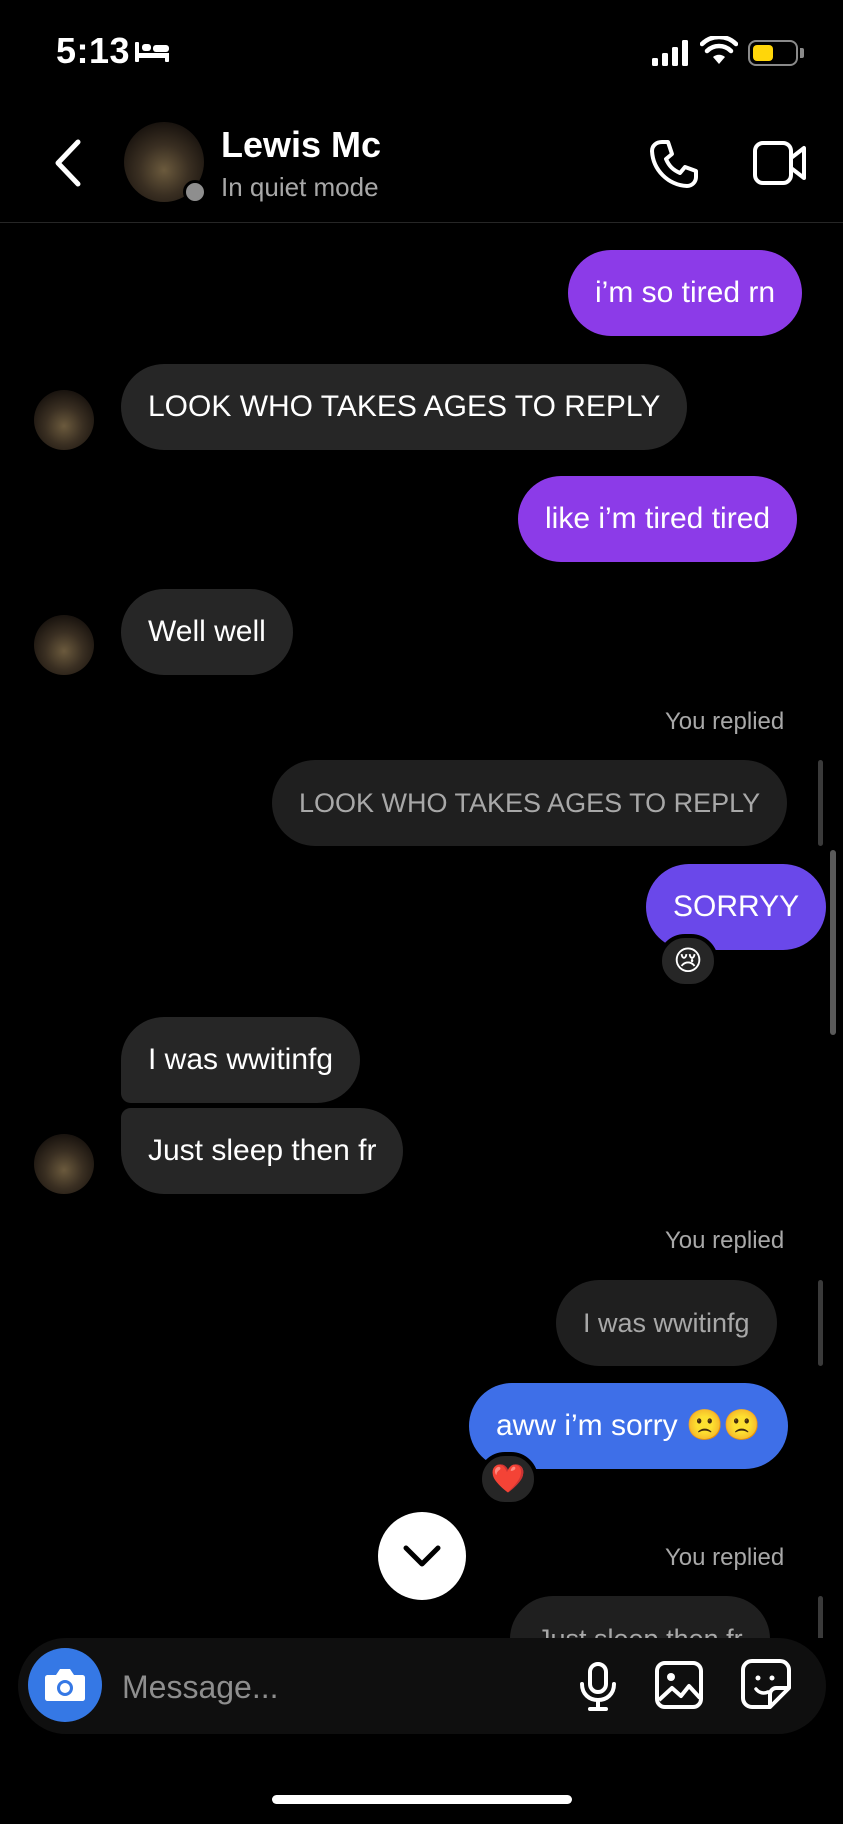  What do you see at coordinates (666, 1323) in the screenshot?
I see `reply-quote: I was wwitinfg` at bounding box center [666, 1323].